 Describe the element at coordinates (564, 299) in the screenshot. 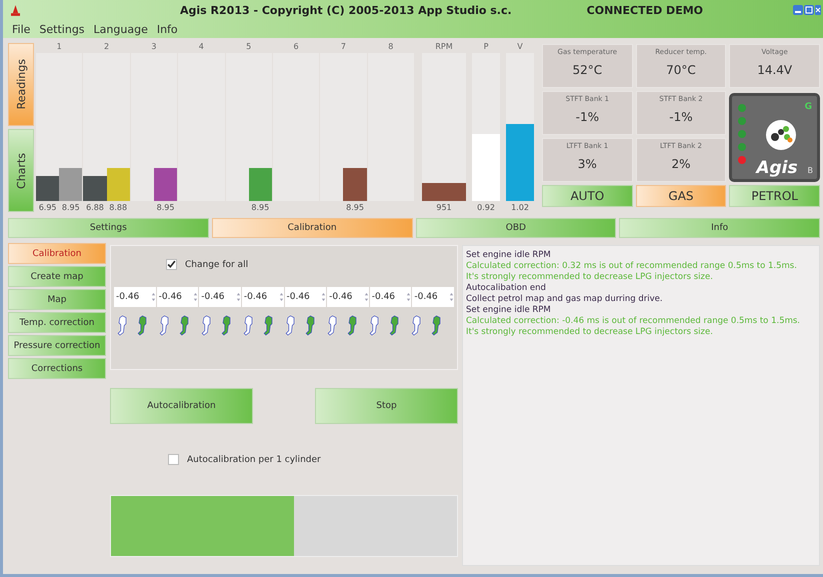

I see `log-line: Collect petrol map and gas map durring drive.` at that location.